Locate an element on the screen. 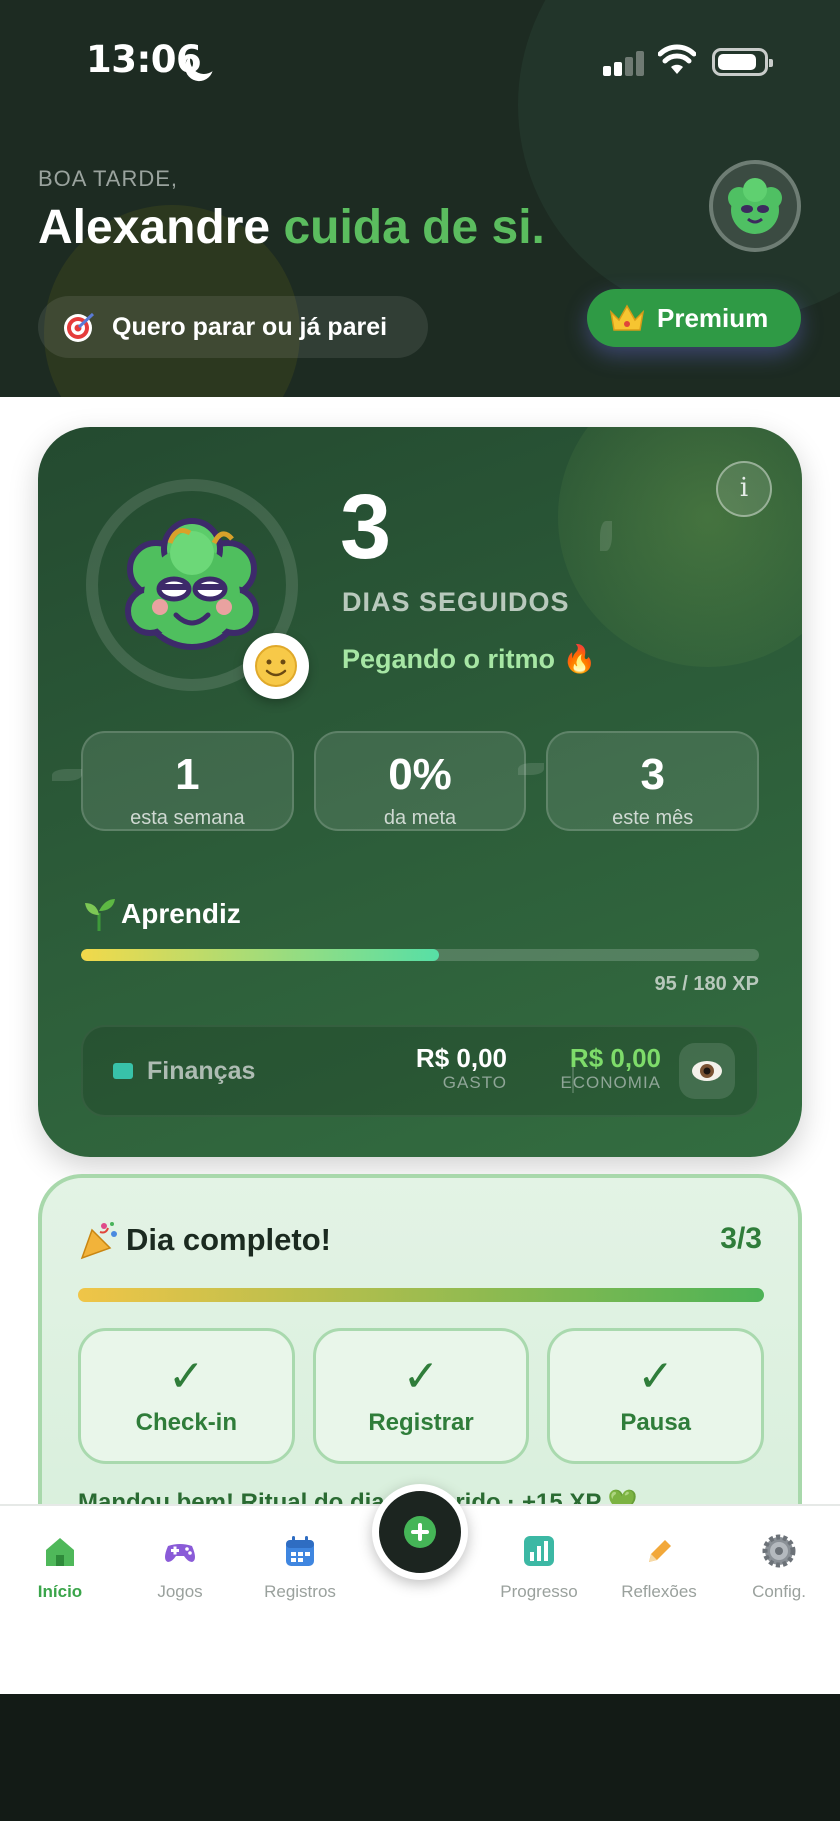 This screenshot has height=1821, width=840. toggle-visibility-button is located at coordinates (707, 1071).